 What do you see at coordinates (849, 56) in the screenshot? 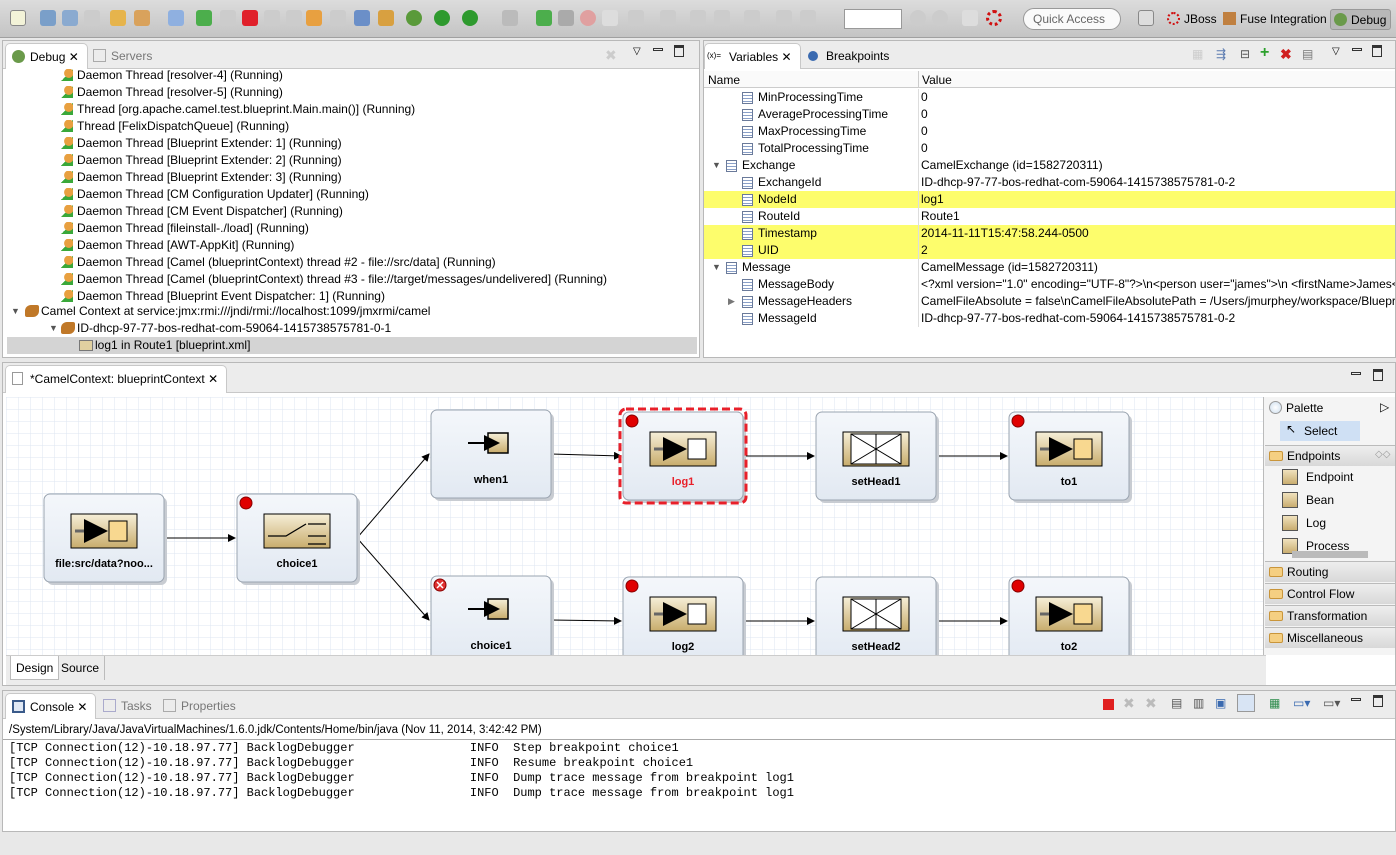
I see `tab-breakpoints: Breakpoints` at bounding box center [849, 56].